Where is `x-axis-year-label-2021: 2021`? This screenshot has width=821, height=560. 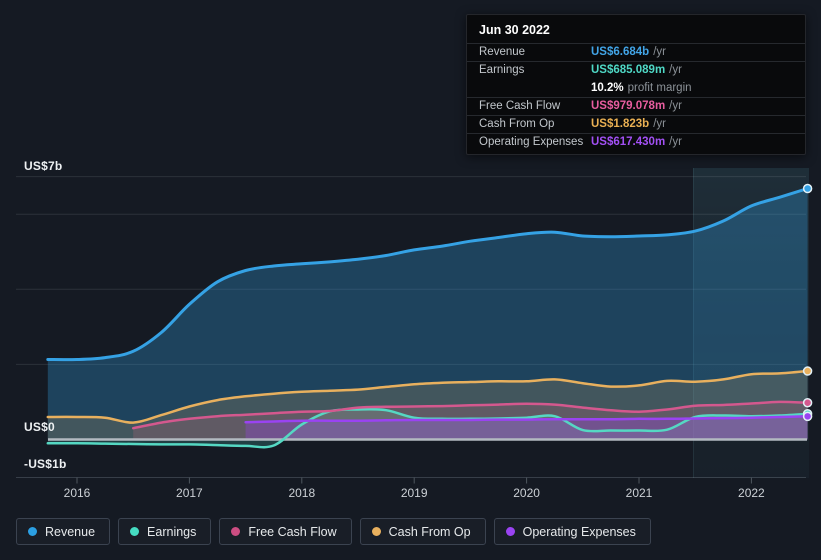
x-axis-year-label-2021: 2021 is located at coordinates (639, 493).